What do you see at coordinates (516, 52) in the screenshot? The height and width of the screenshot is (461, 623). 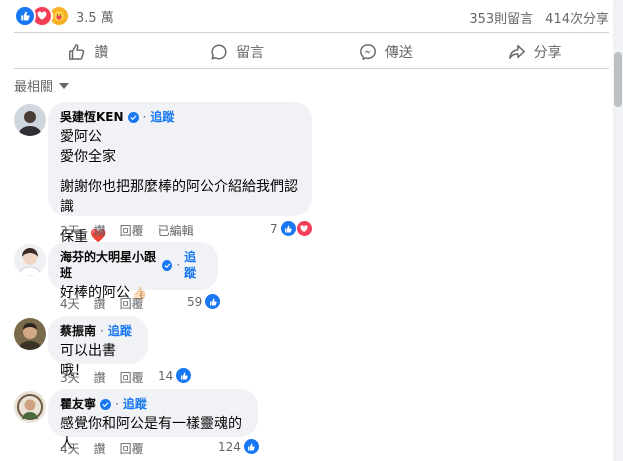 I see `share-arrow-icon` at bounding box center [516, 52].